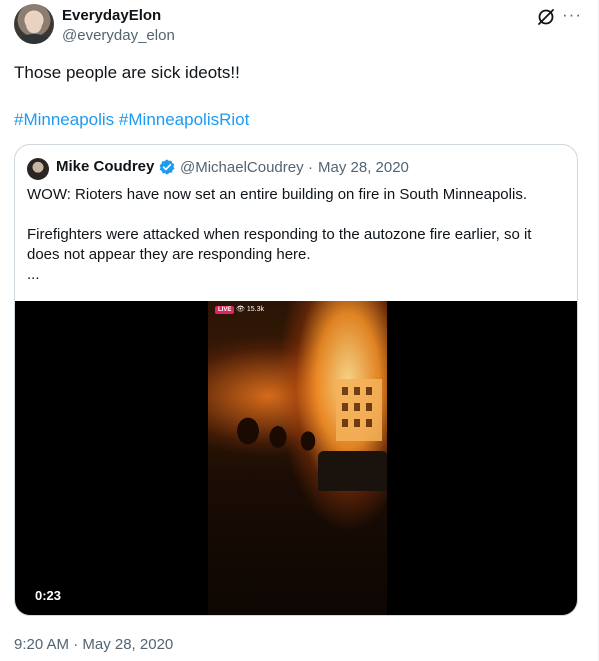 The height and width of the screenshot is (661, 599). Describe the element at coordinates (111, 15) in the screenshot. I see `author-display-name: EverydayElon` at that location.